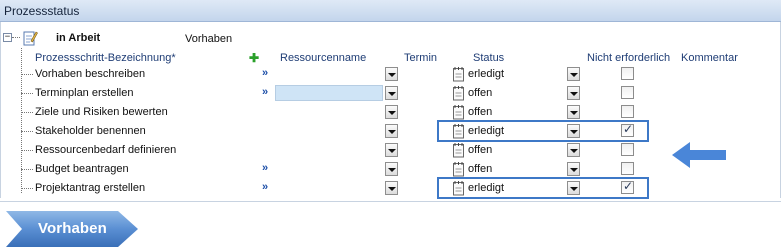  I want to click on table-row: Ressourcenbedarf definieren offen, so click(330, 150).